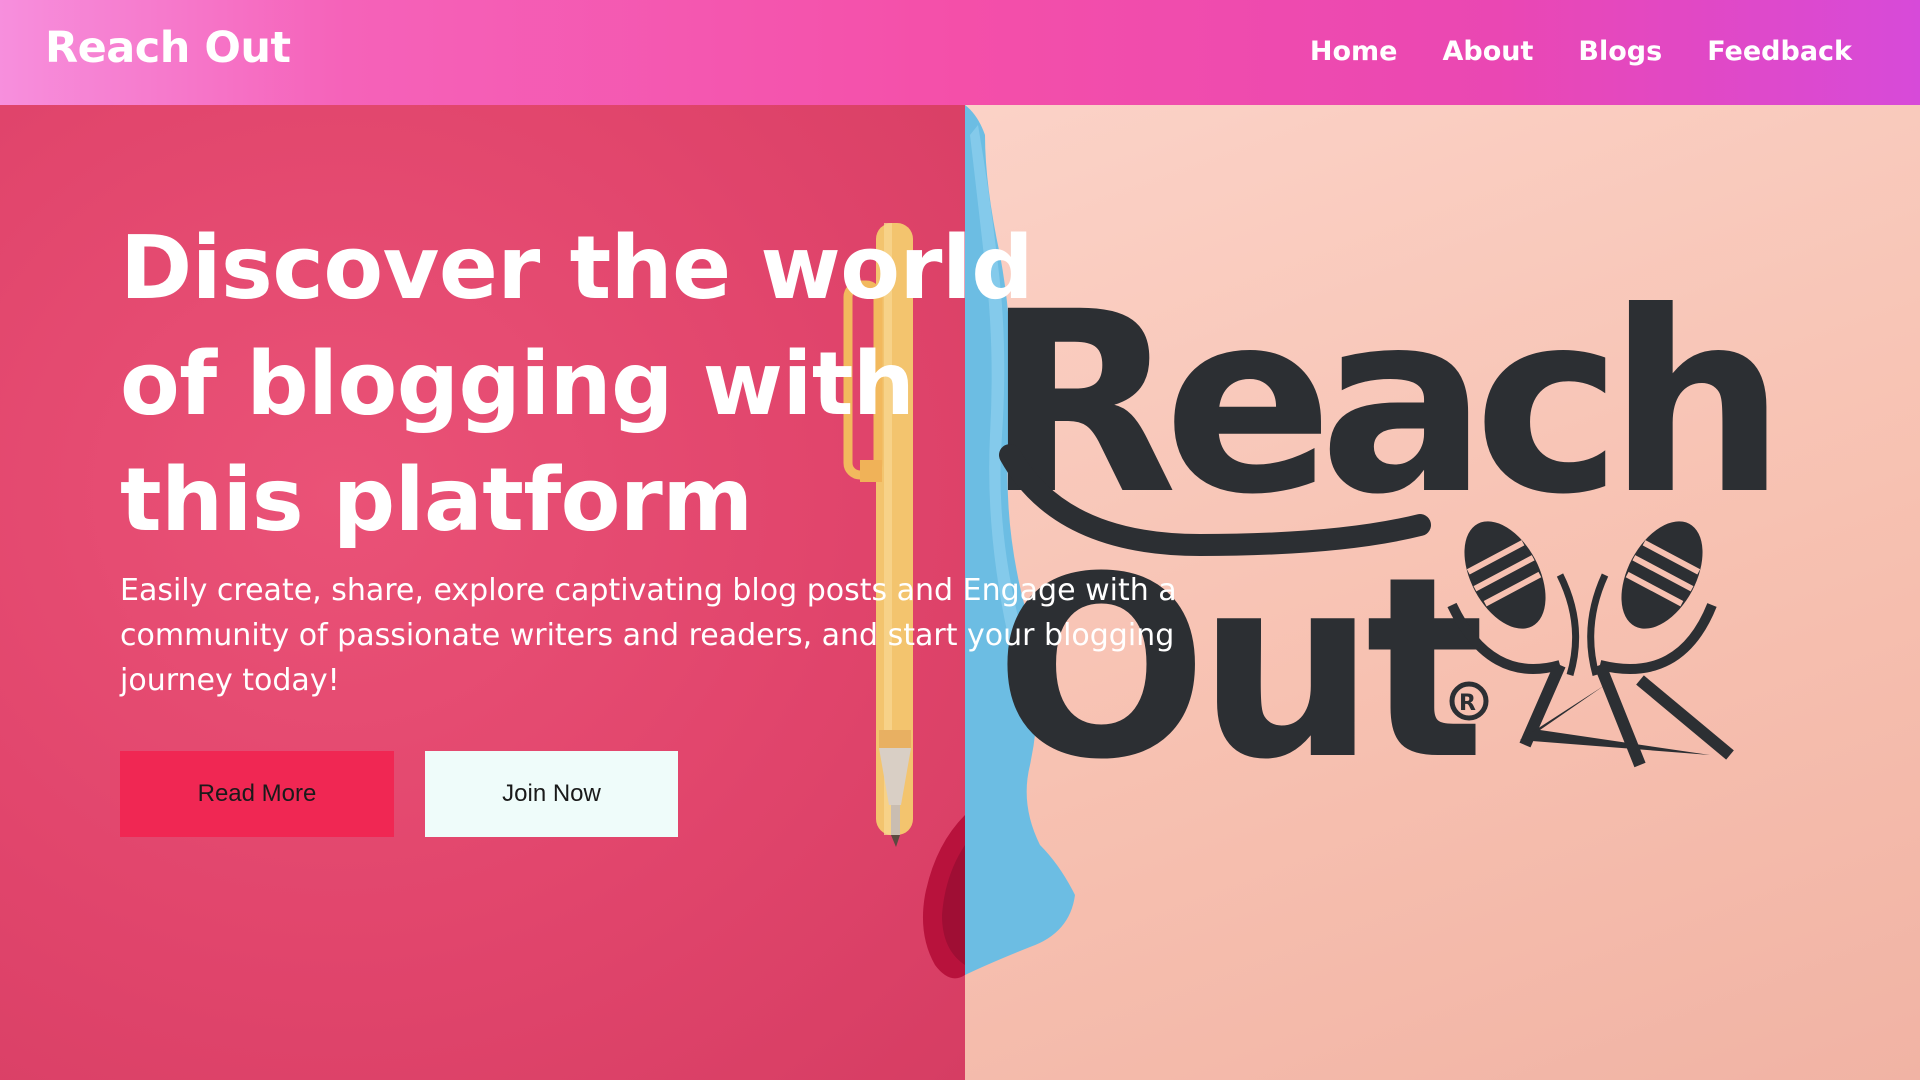 The image size is (1920, 1080). Describe the element at coordinates (1620, 51) in the screenshot. I see `nav-link-blogs: Blogs` at that location.